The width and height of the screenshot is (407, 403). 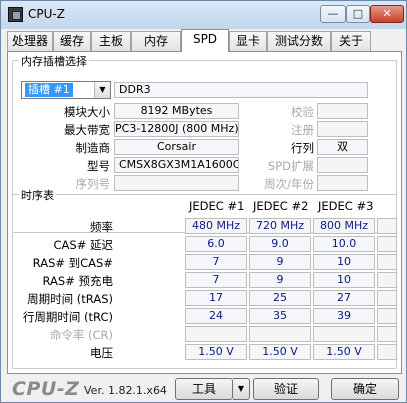 I want to click on timing-cell: 10.0, so click(x=344, y=244).